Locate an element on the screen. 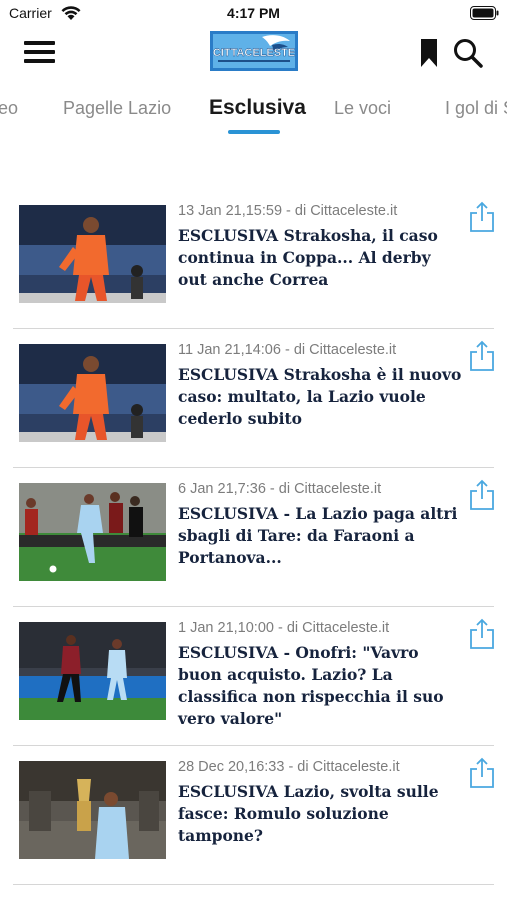 The image size is (507, 900). article-meta: 13 Jan 21,15:59 - di Cittaceleste.it is located at coordinates (288, 211).